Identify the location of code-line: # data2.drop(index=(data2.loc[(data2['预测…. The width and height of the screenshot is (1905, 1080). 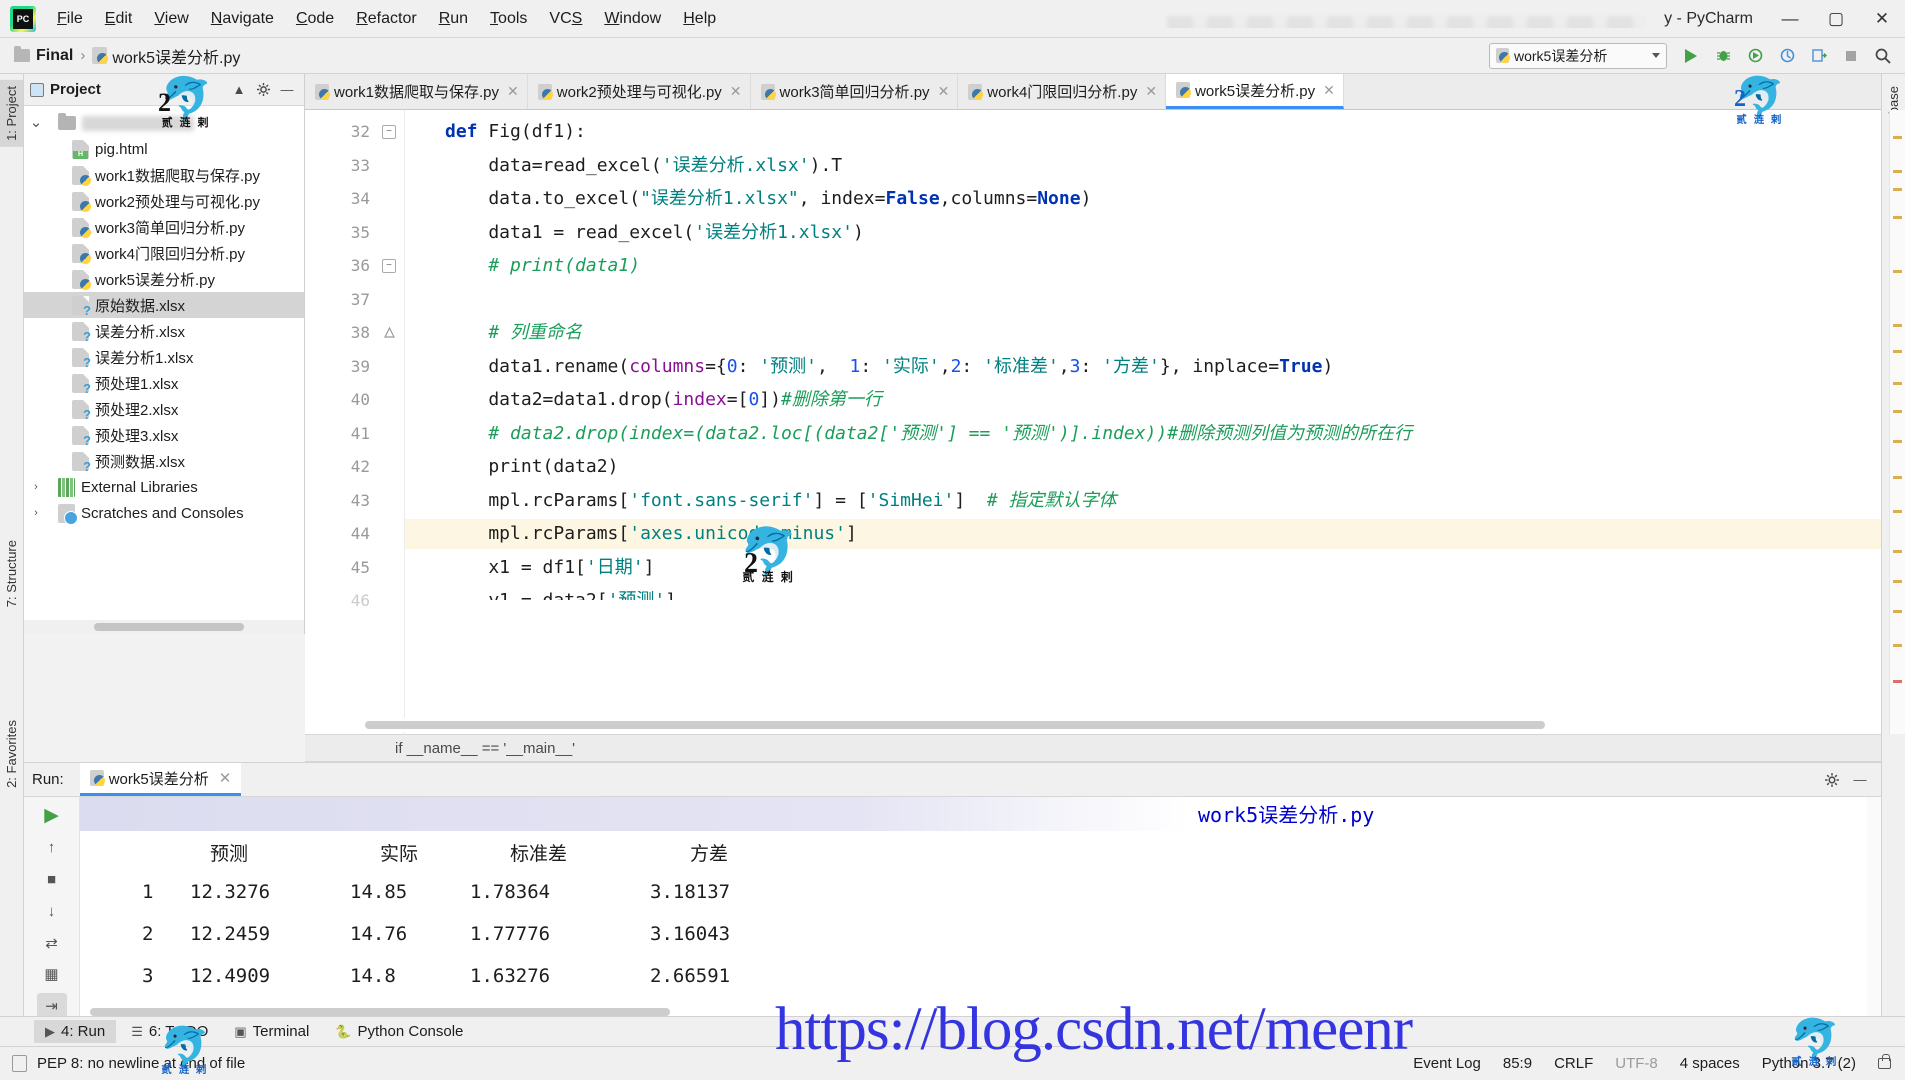
(928, 433).